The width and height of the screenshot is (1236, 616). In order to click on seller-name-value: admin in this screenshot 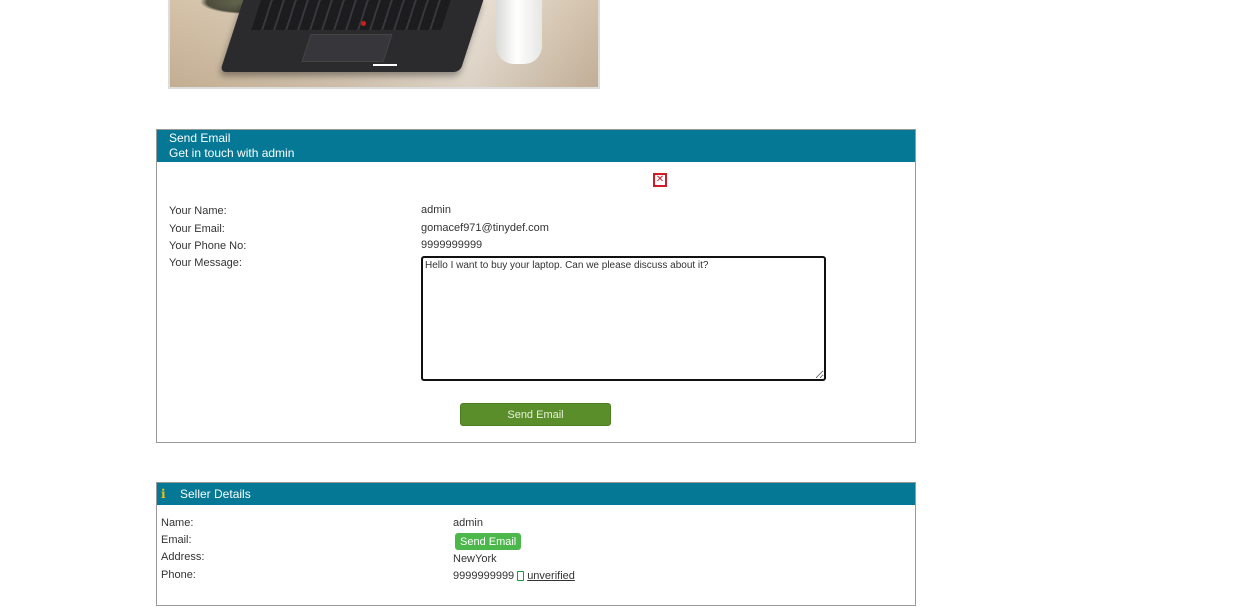, I will do `click(468, 523)`.